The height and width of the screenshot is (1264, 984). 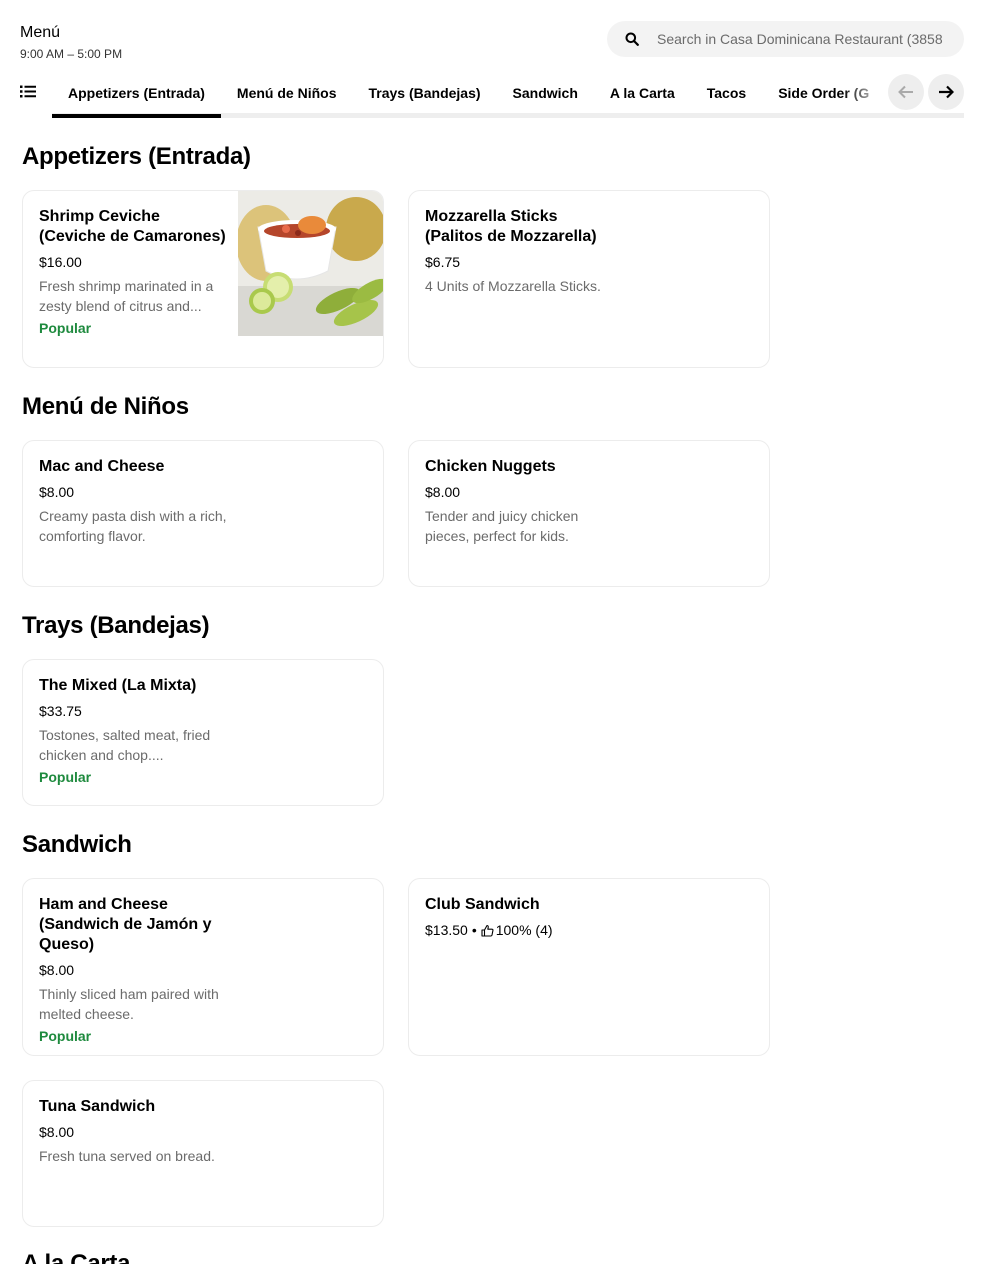 I want to click on section-title-a-la-carta: A la Carta, so click(x=76, y=1257).